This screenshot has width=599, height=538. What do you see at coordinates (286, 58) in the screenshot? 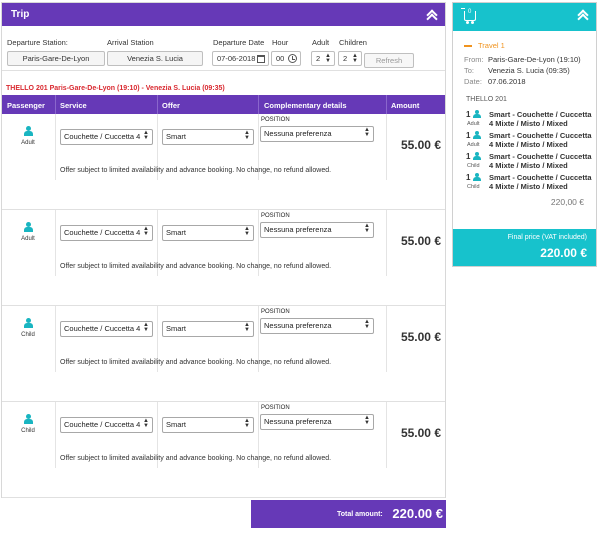
I see `hour-input: 00` at bounding box center [286, 58].